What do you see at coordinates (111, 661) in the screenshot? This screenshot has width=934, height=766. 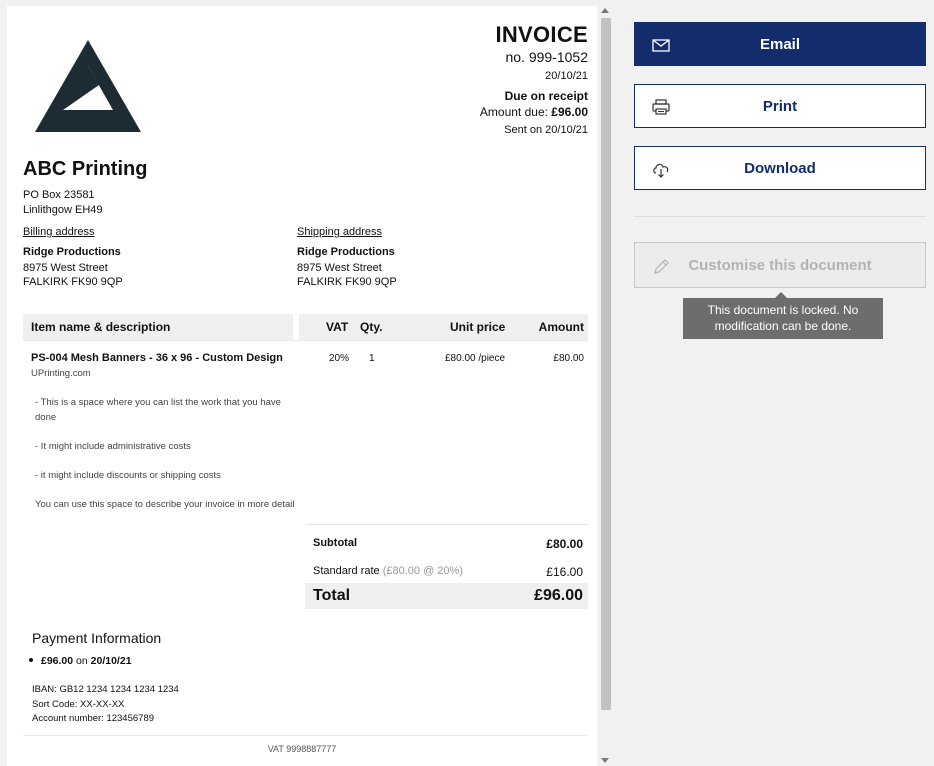 I see `payment-entry-date: 20/10/21` at bounding box center [111, 661].